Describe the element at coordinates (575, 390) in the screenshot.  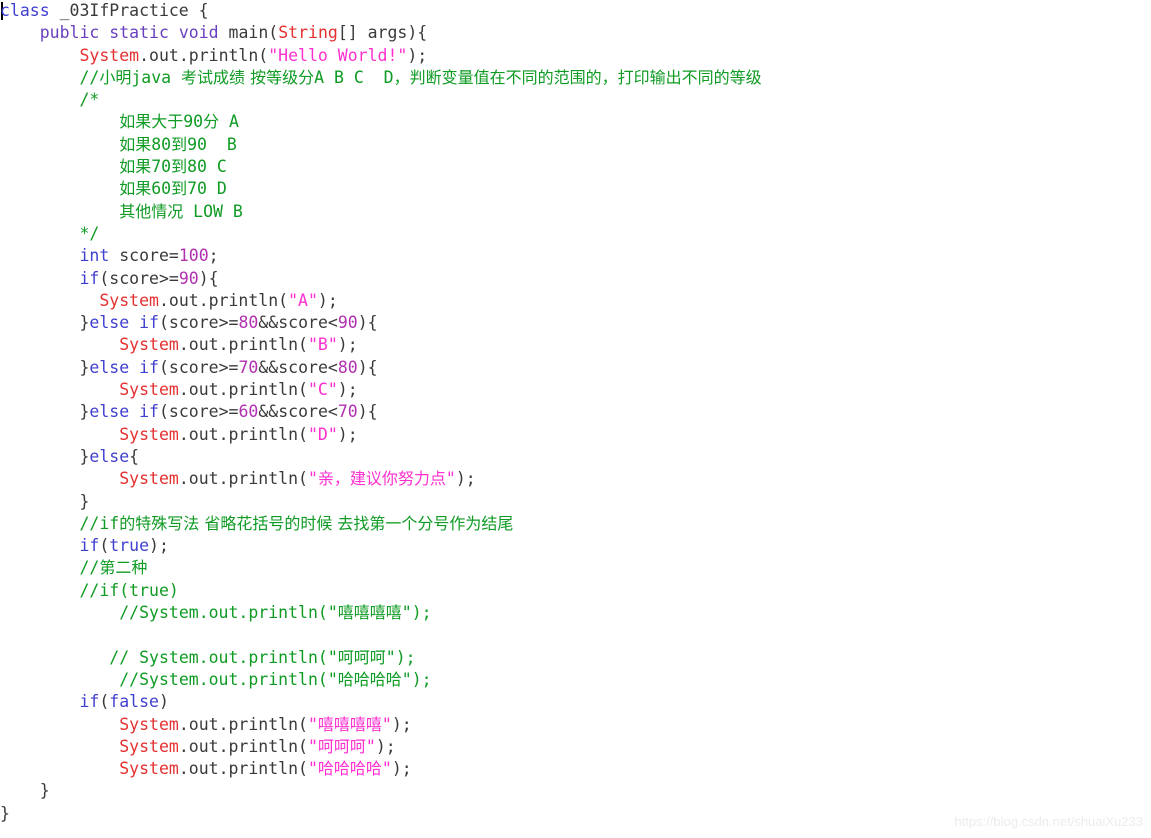
I see `code-line: System.out.println("C");` at that location.